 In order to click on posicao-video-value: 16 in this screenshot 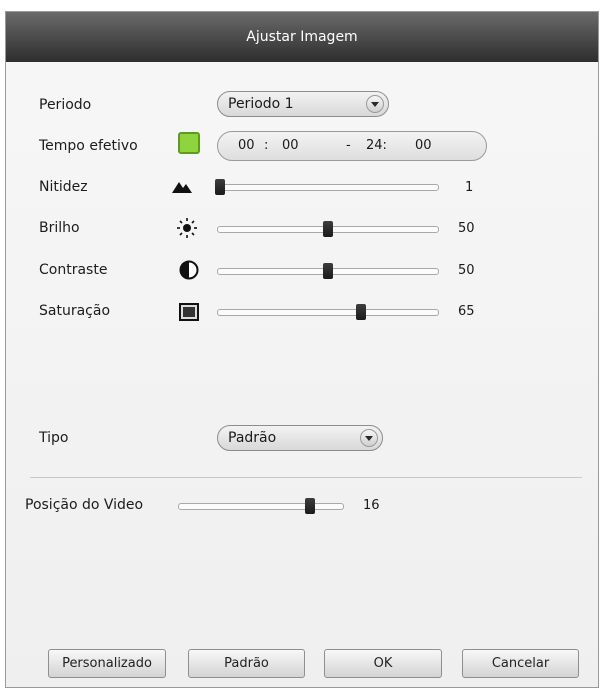, I will do `click(371, 505)`.